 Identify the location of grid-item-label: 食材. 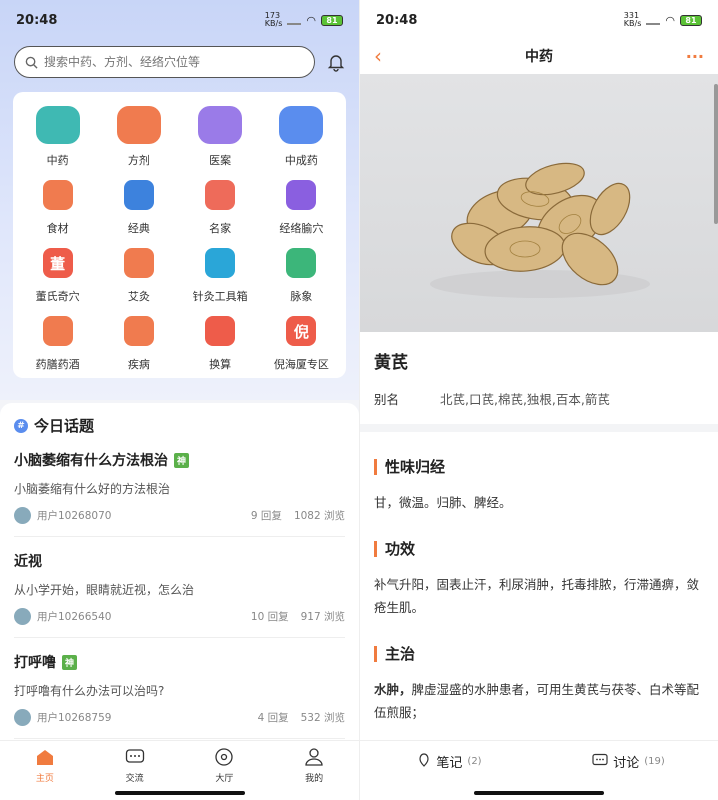
(57, 228).